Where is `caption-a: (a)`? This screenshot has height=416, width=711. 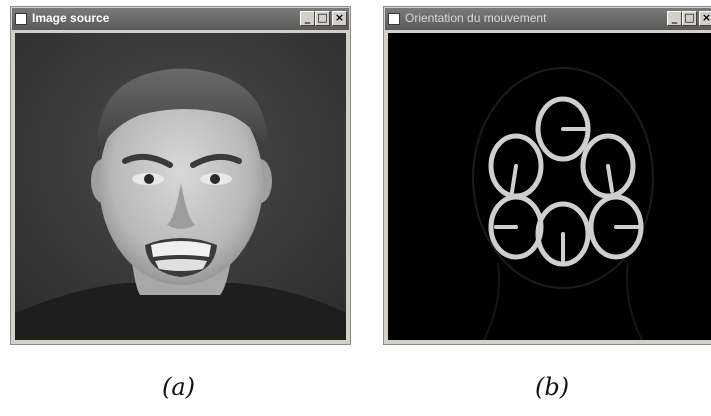
caption-a: (a) is located at coordinates (179, 387).